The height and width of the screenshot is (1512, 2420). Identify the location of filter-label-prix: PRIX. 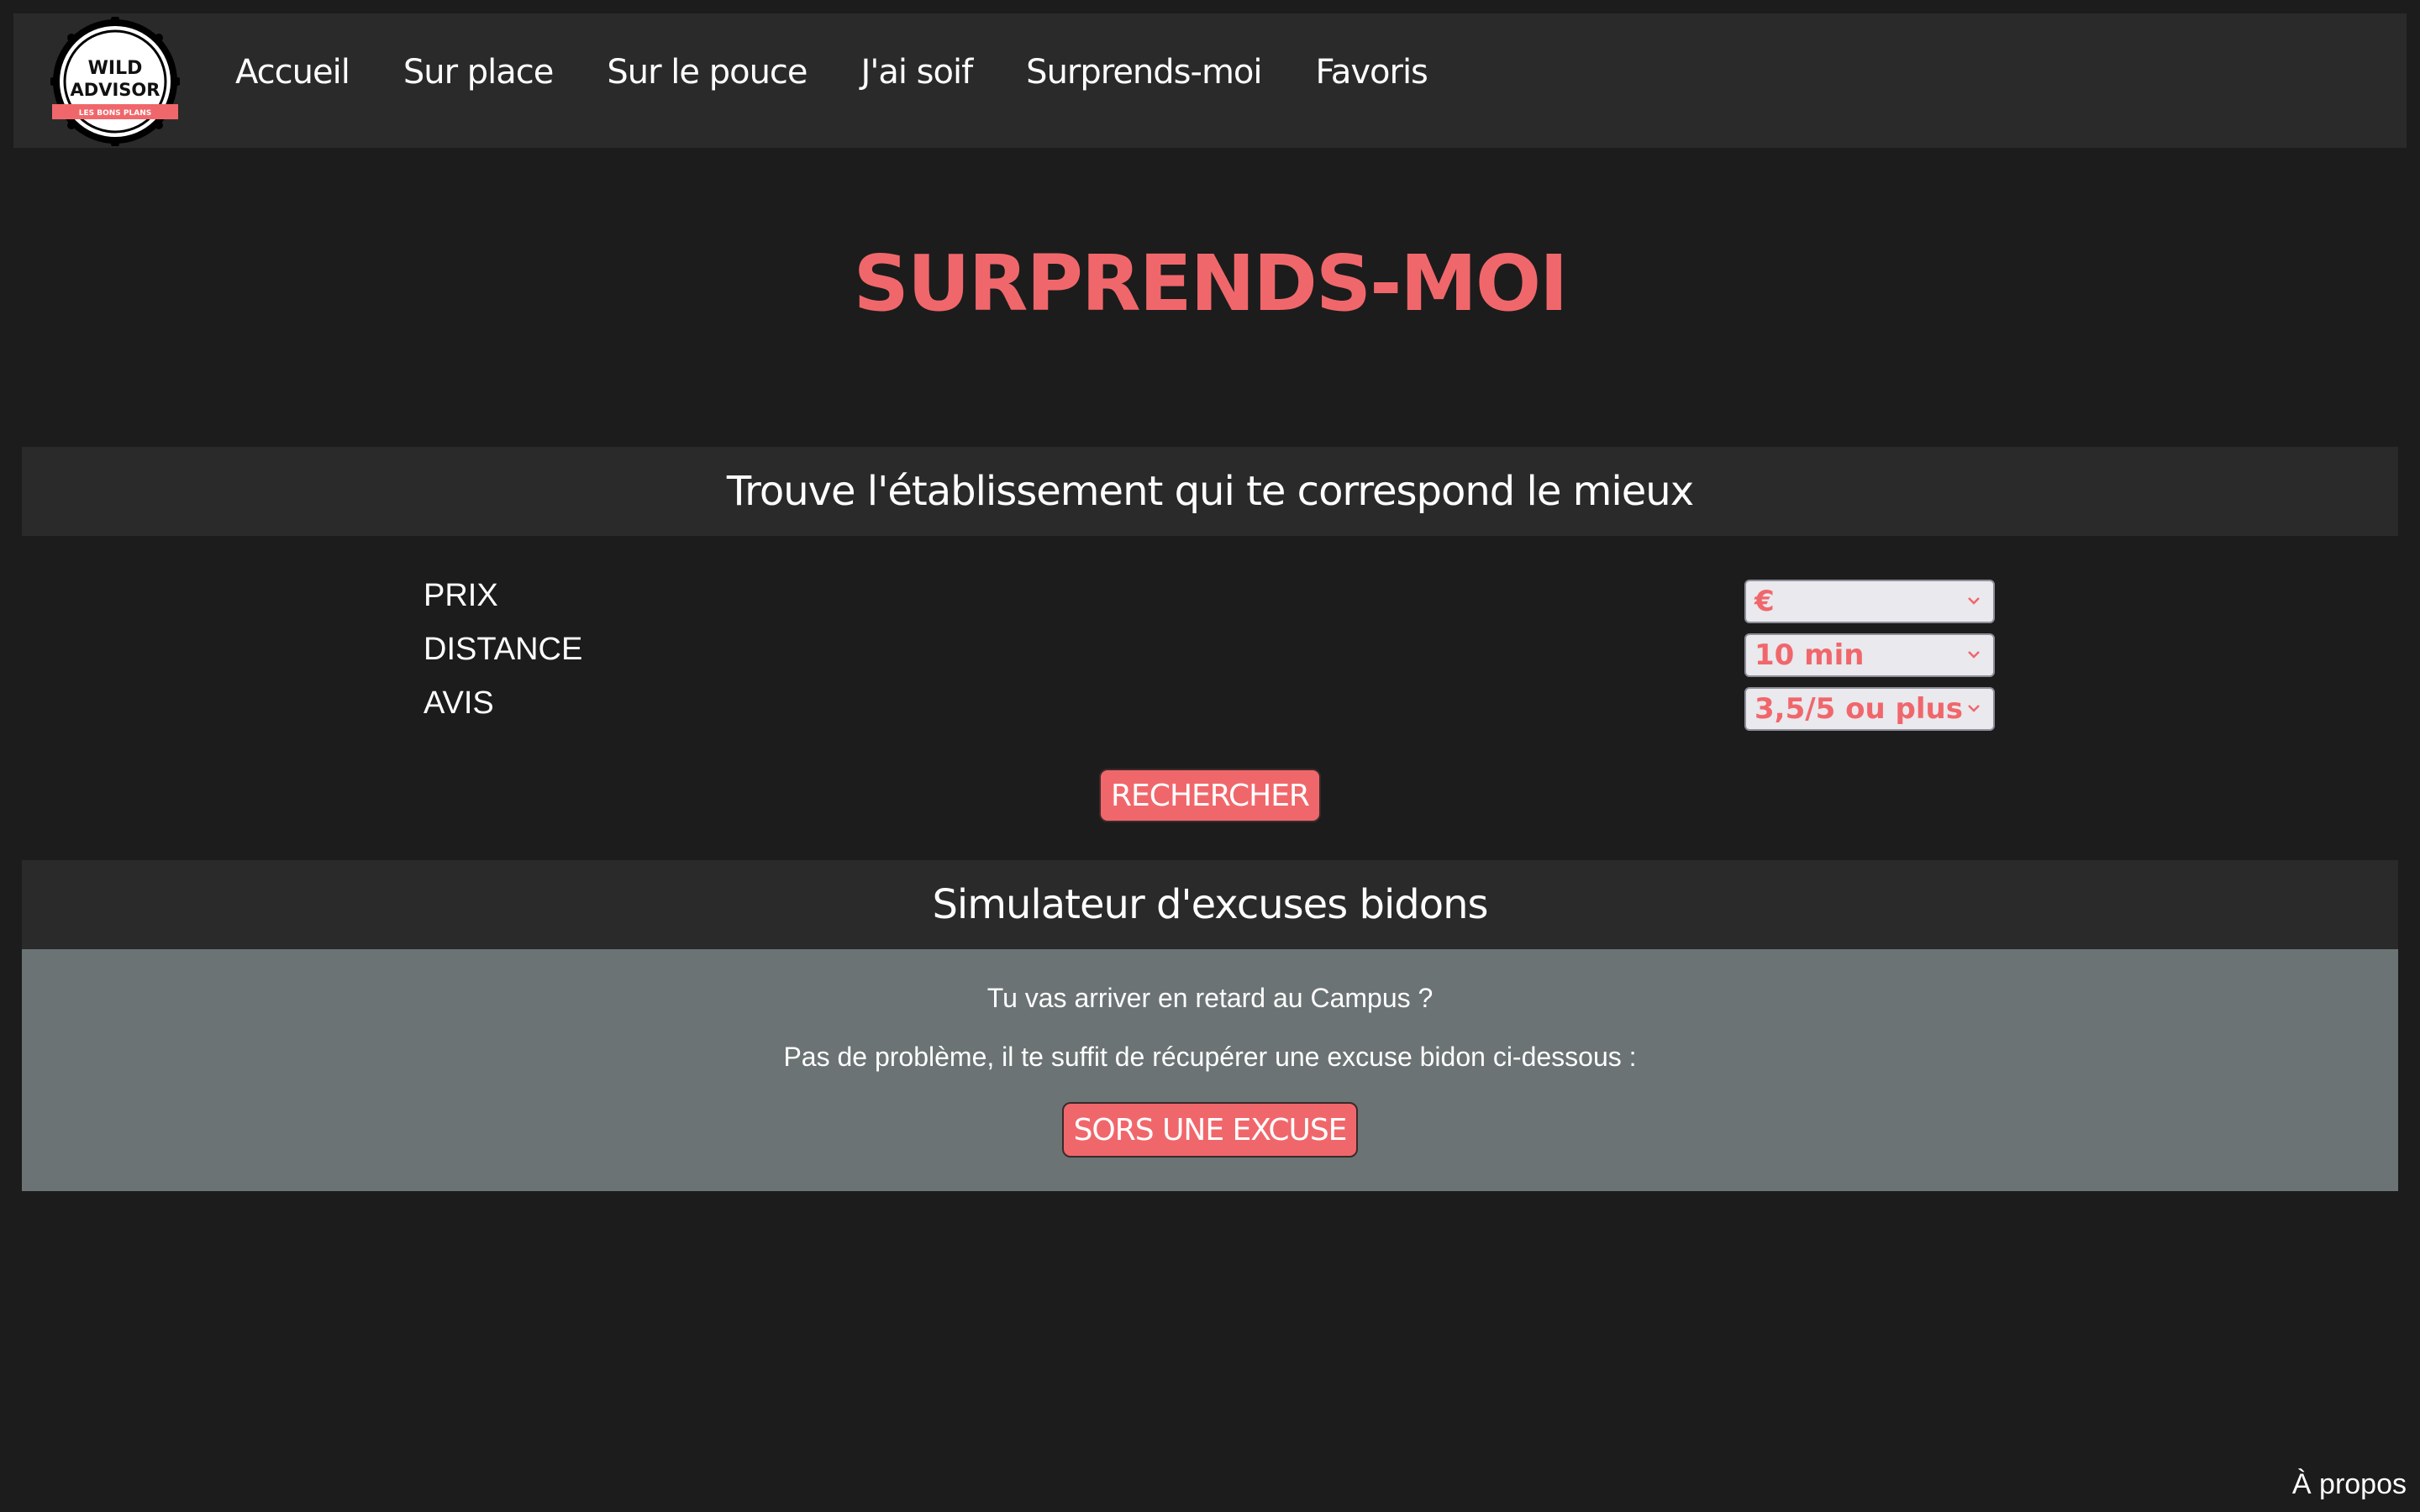
(461, 595).